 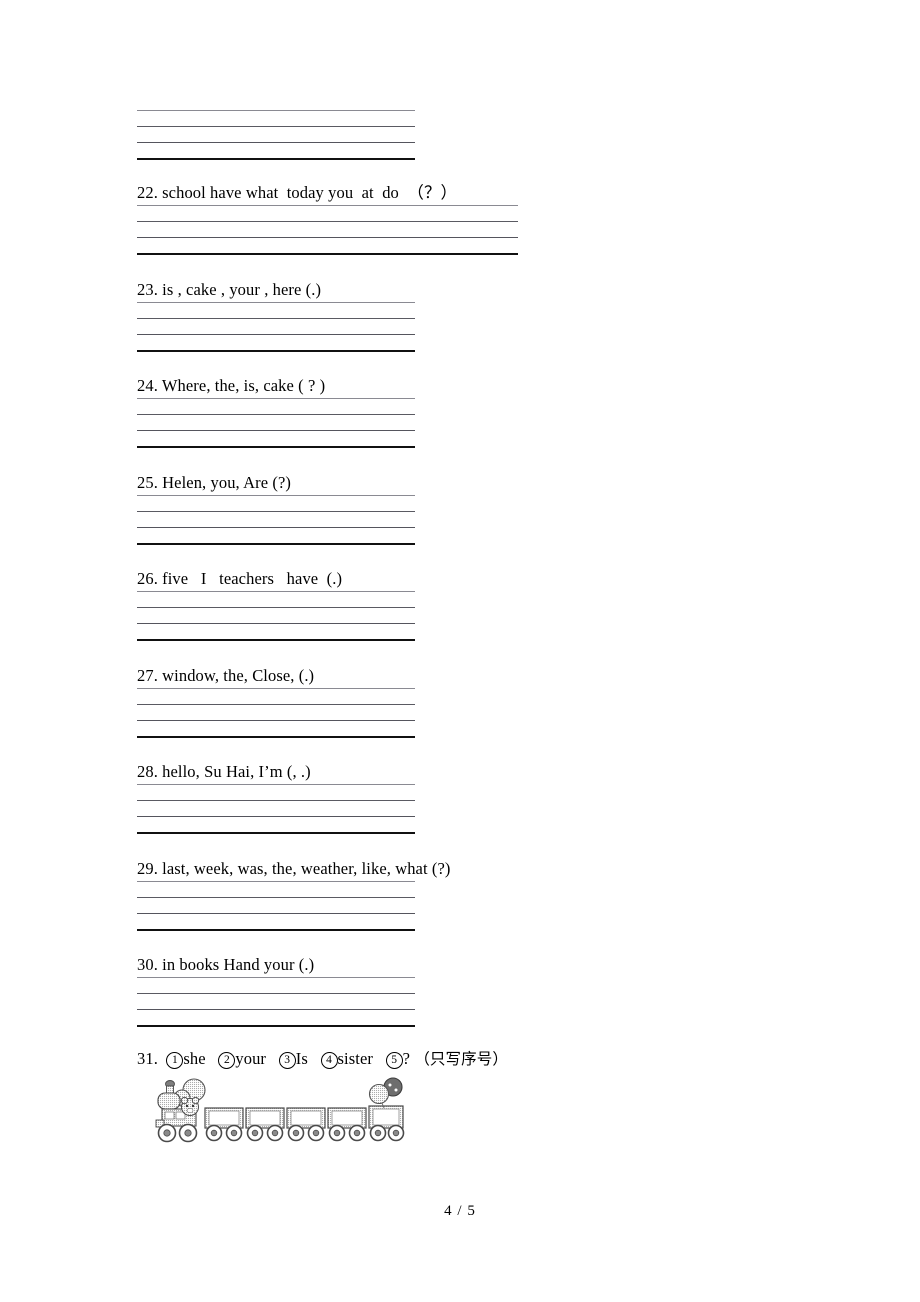 I want to click on circled-number-5-icon: 5, so click(x=394, y=1060).